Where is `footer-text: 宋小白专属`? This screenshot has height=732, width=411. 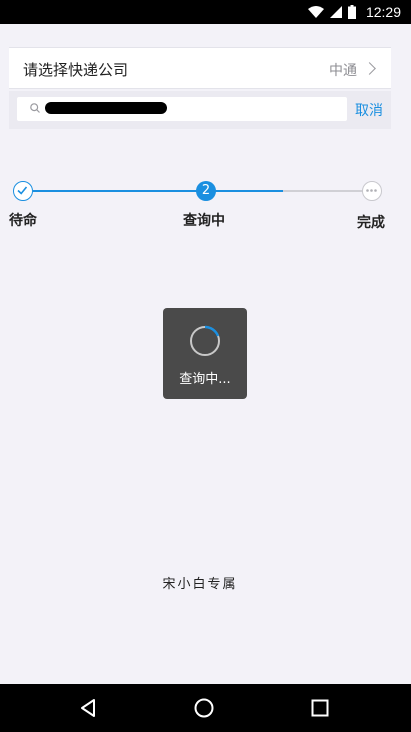
footer-text: 宋小白专属 is located at coordinates (200, 584).